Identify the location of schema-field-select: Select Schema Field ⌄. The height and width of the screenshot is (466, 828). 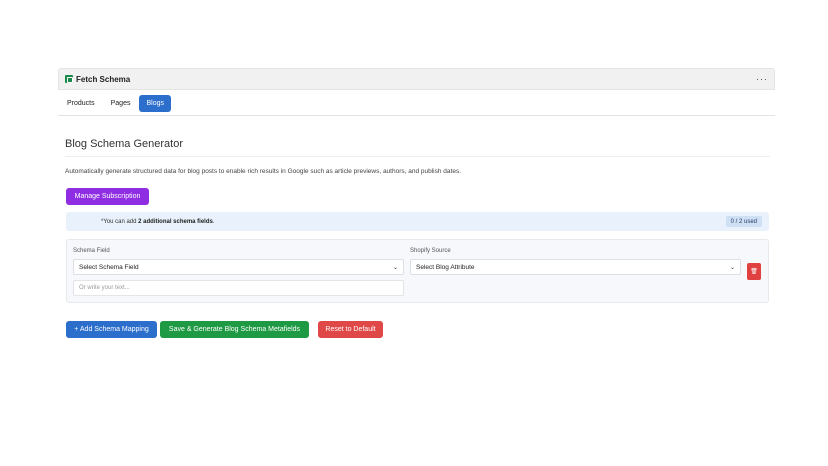
(238, 267).